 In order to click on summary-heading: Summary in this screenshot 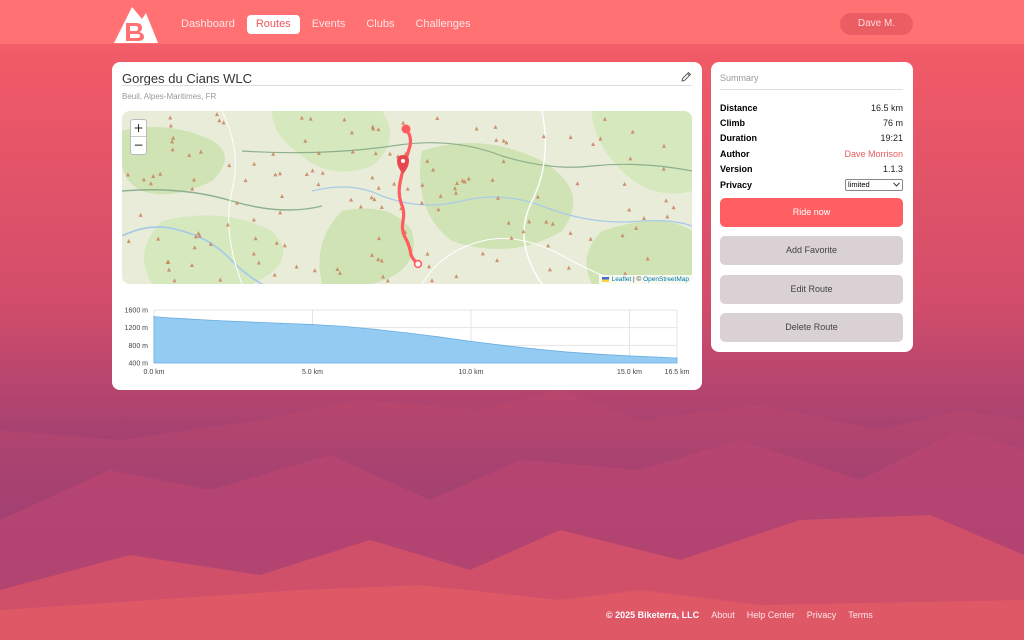, I will do `click(739, 78)`.